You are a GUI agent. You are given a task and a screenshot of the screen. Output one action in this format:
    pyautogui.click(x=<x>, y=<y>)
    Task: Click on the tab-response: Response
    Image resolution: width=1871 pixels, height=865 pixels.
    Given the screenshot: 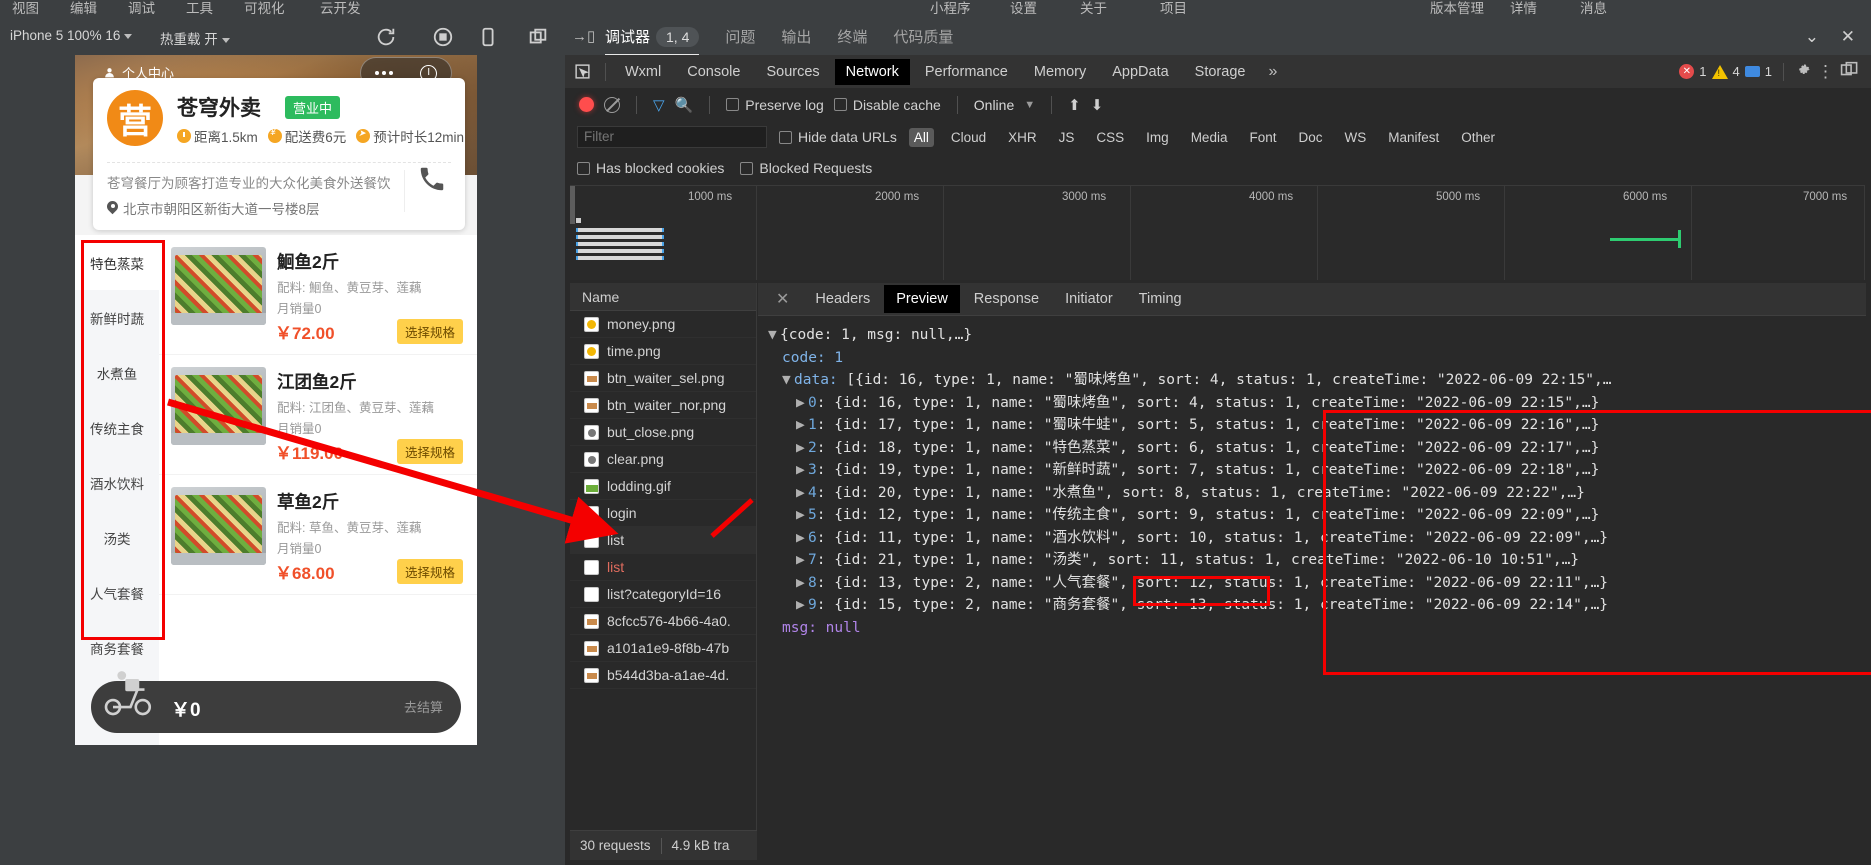 What is the action you would take?
    pyautogui.click(x=1006, y=299)
    